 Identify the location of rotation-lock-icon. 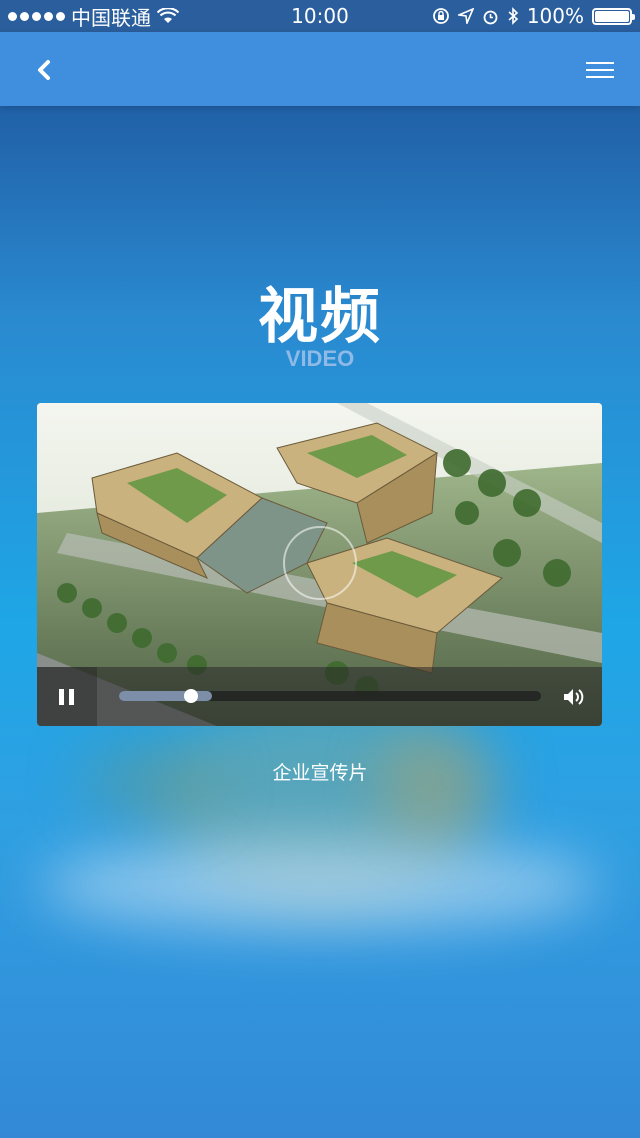
(440, 16).